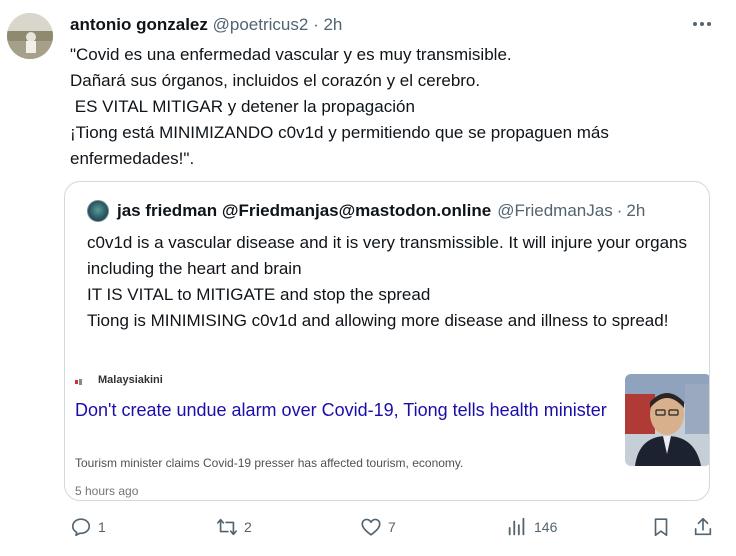  What do you see at coordinates (702, 24) in the screenshot?
I see `more-options-icon` at bounding box center [702, 24].